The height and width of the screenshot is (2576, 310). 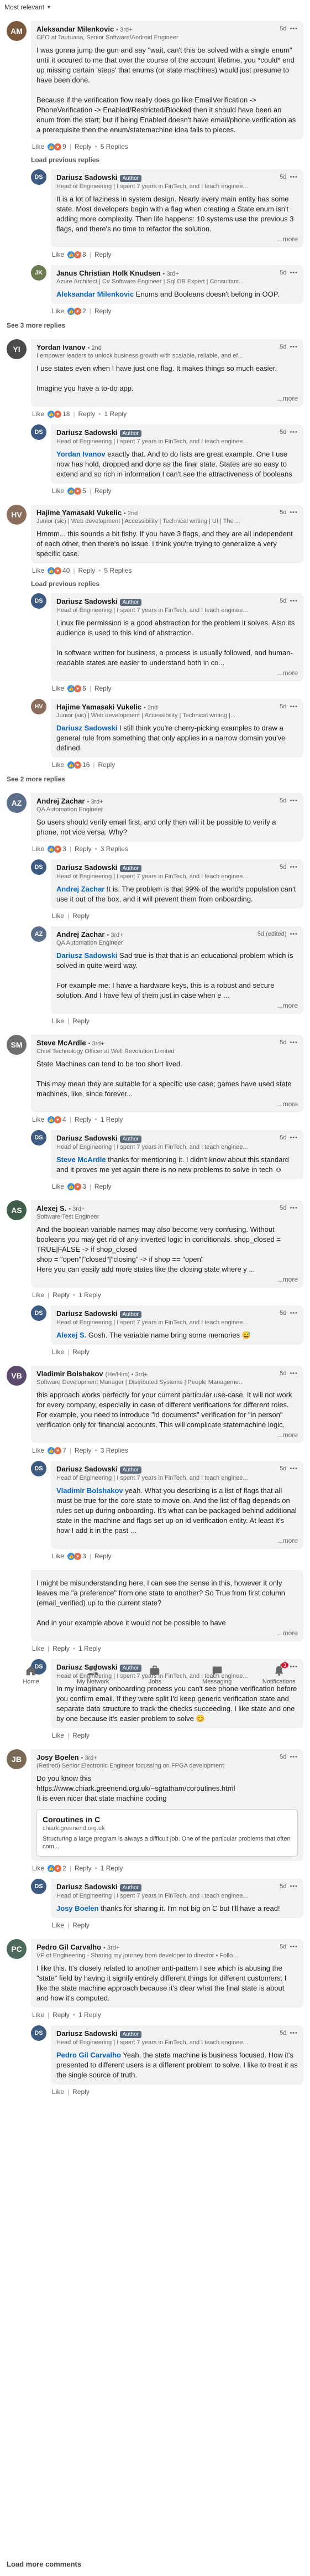 I want to click on mention-link: Yordan Ivanov, so click(x=81, y=454).